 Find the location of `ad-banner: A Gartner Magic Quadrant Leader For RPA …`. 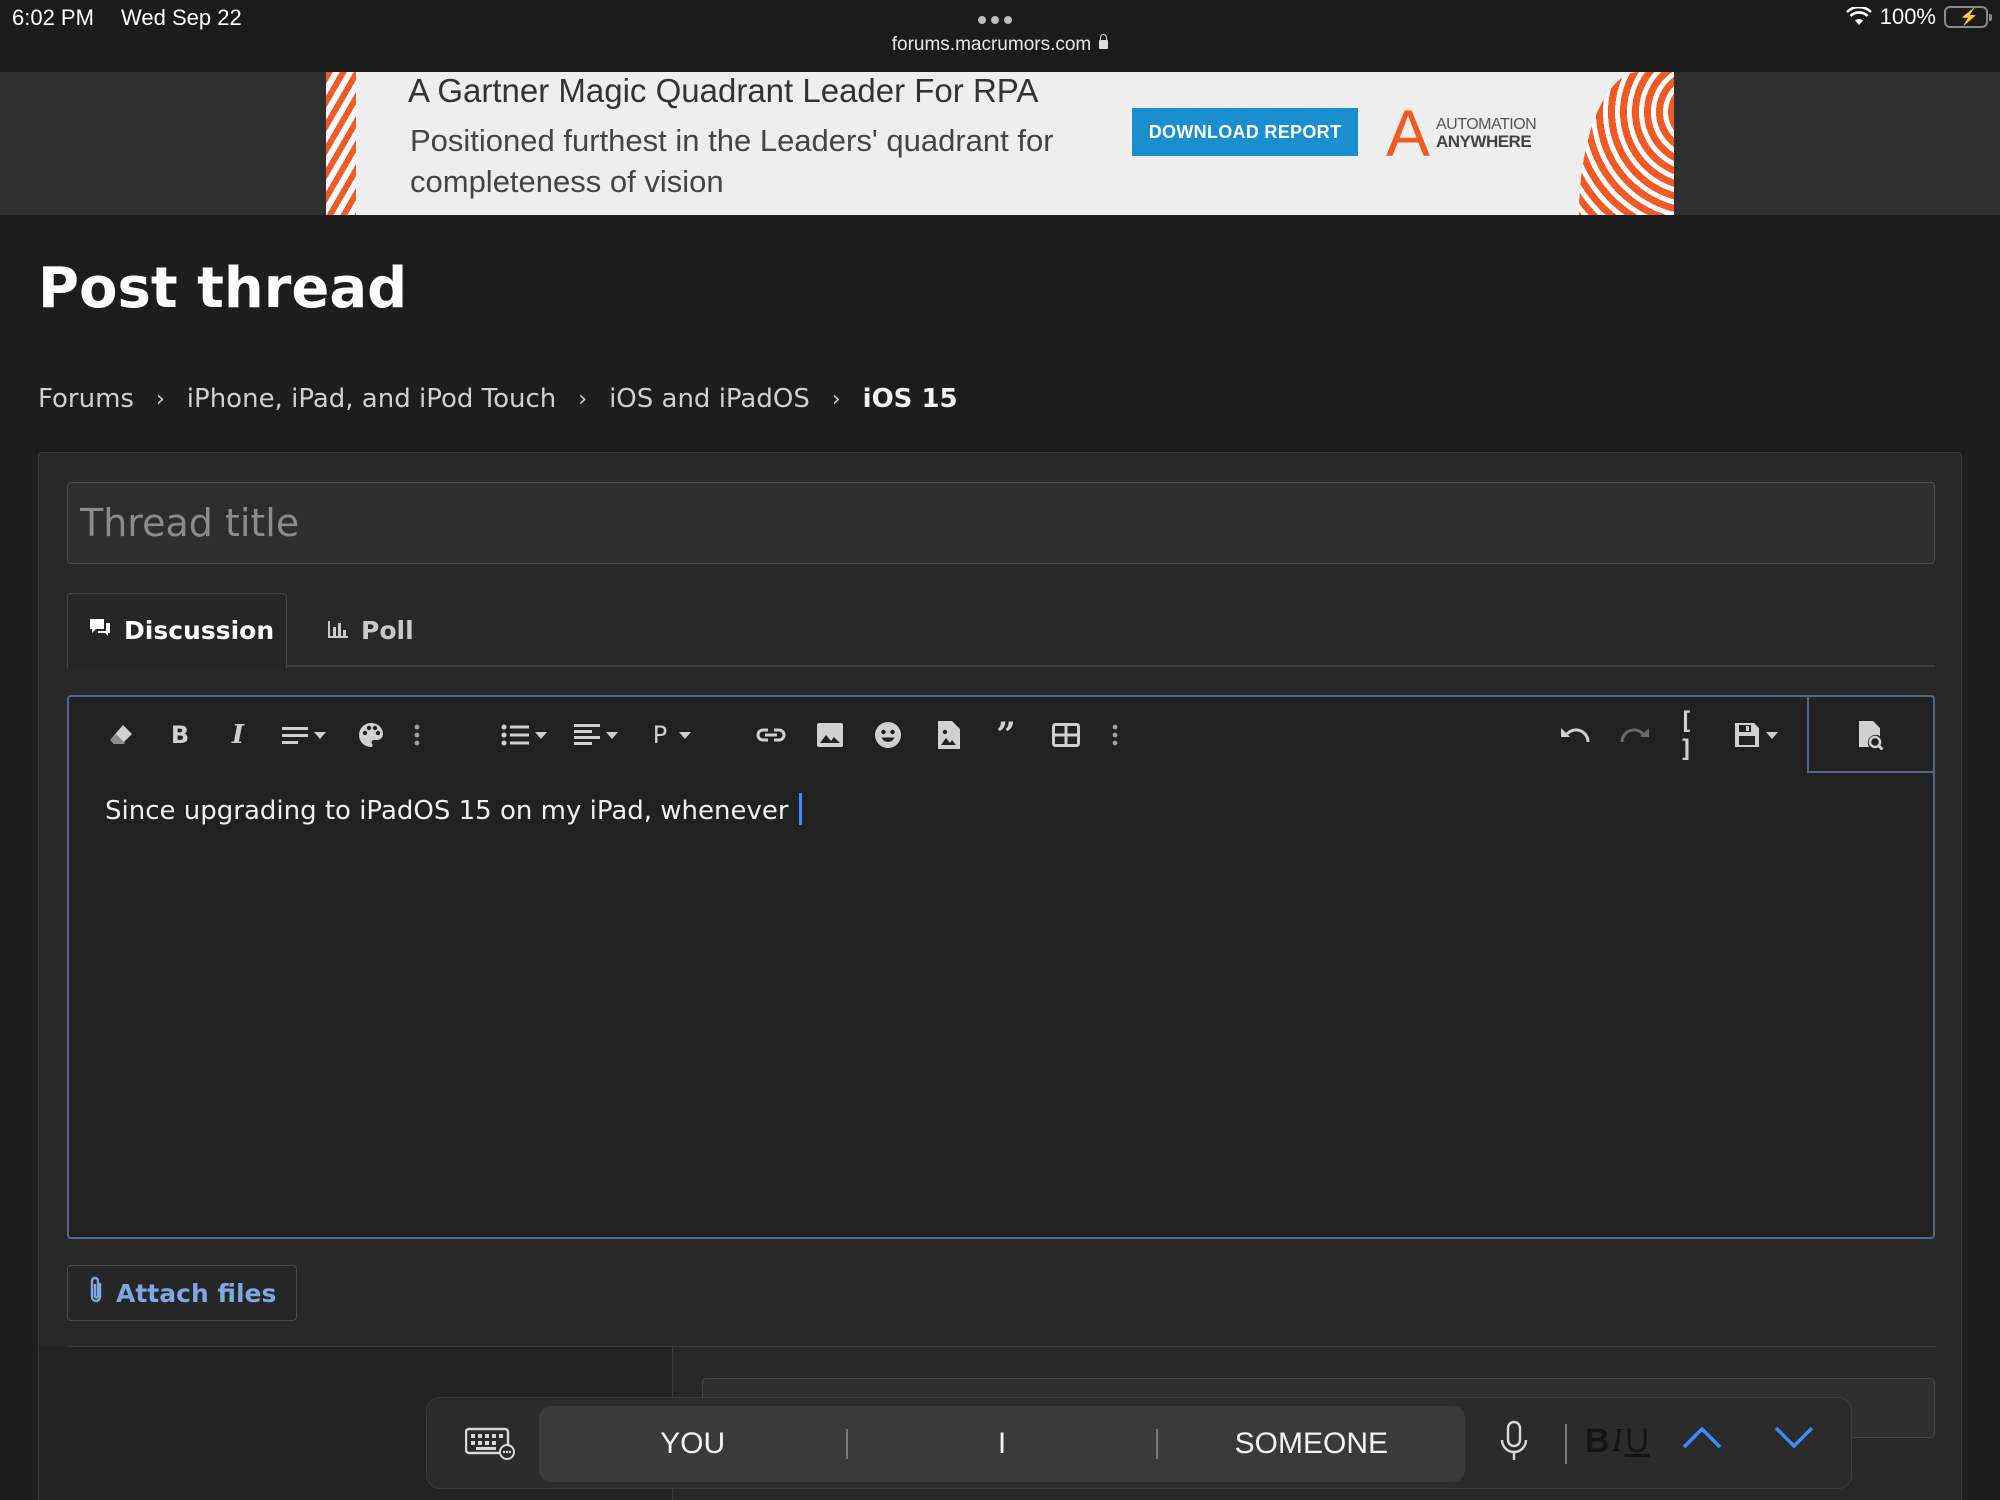

ad-banner: A Gartner Magic Quadrant Leader For RPA … is located at coordinates (1000, 143).